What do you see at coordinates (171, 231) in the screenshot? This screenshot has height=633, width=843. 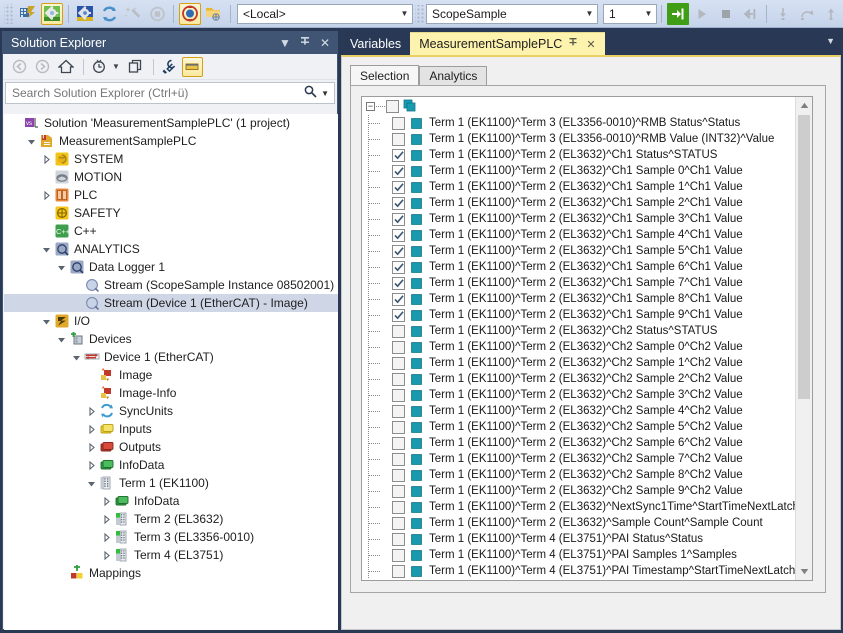 I see `tree-item-c: C++ C++` at bounding box center [171, 231].